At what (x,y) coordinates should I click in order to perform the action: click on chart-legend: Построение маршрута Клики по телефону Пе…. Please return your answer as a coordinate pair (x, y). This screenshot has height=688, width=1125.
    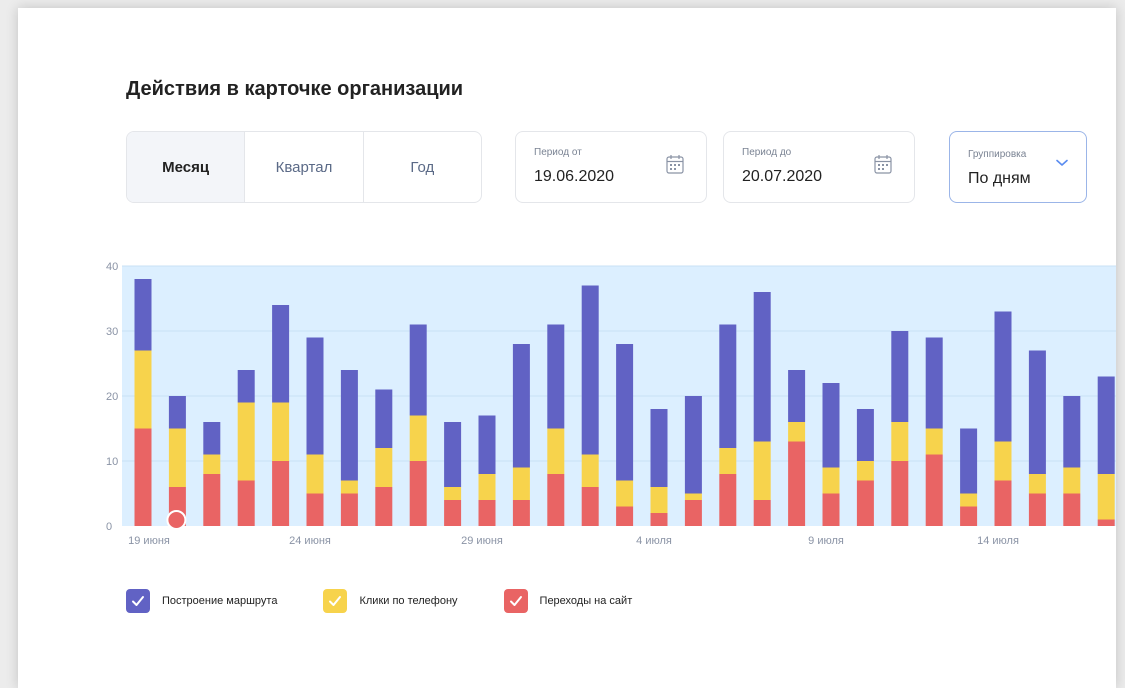
    Looking at the image, I should click on (402, 601).